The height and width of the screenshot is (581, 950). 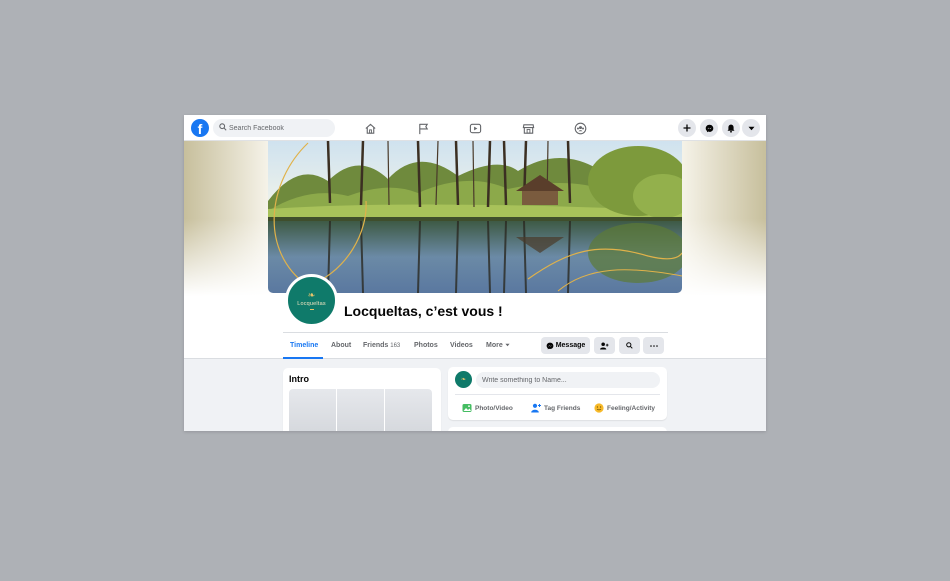 I want to click on home-icon, so click(x=370, y=128).